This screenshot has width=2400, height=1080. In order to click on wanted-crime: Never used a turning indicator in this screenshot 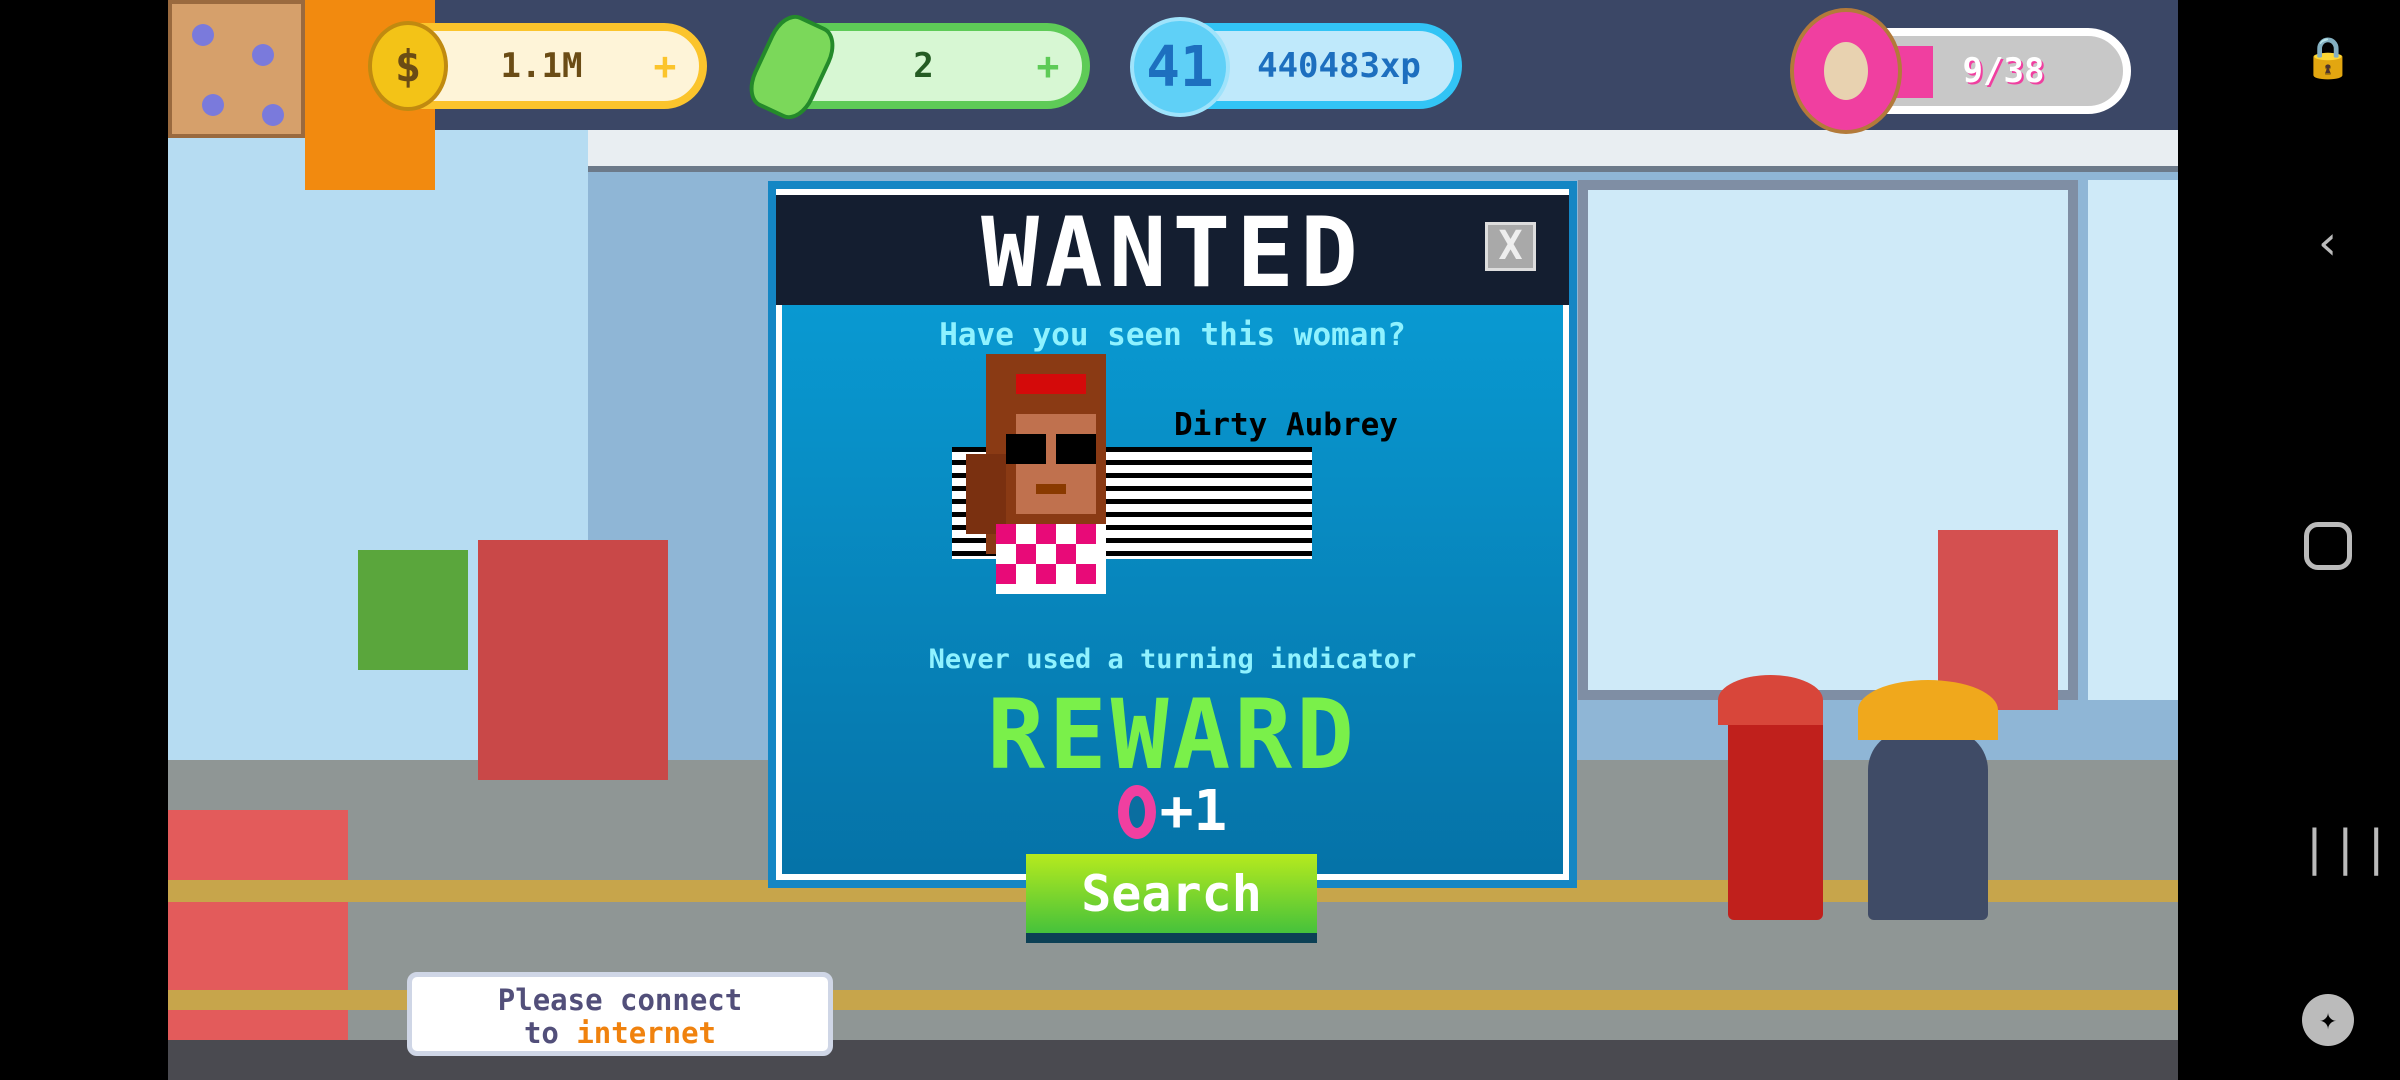, I will do `click(1172, 659)`.